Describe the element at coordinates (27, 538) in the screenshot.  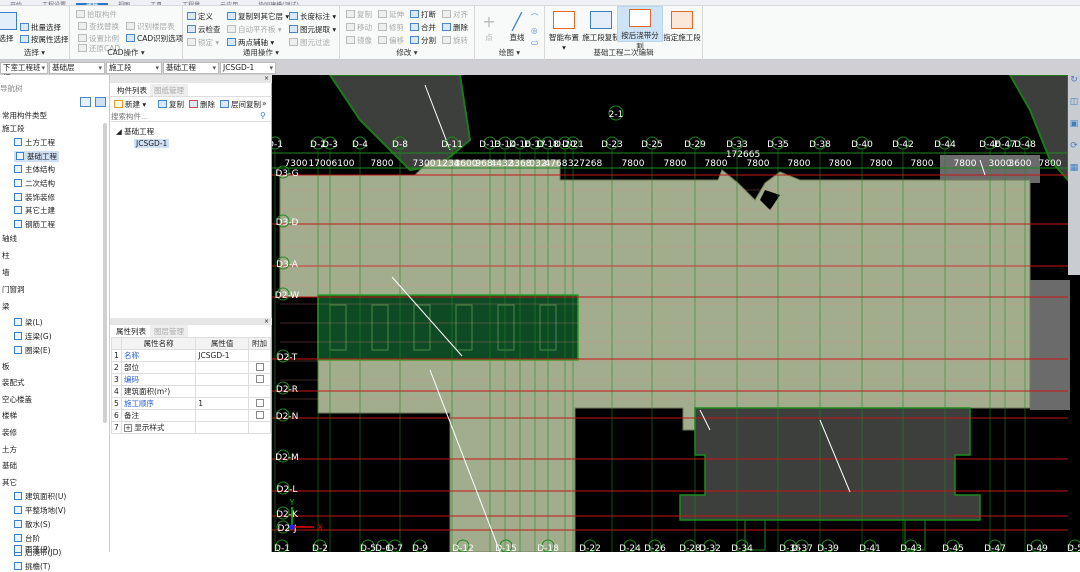
I see `nav-item: 台阶` at that location.